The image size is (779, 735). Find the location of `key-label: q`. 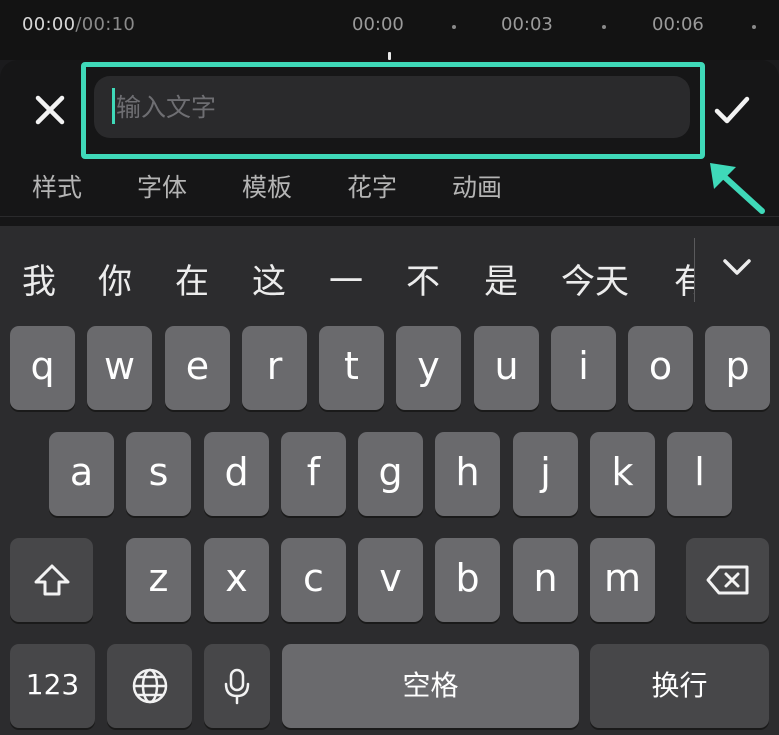

key-label: q is located at coordinates (42, 366).